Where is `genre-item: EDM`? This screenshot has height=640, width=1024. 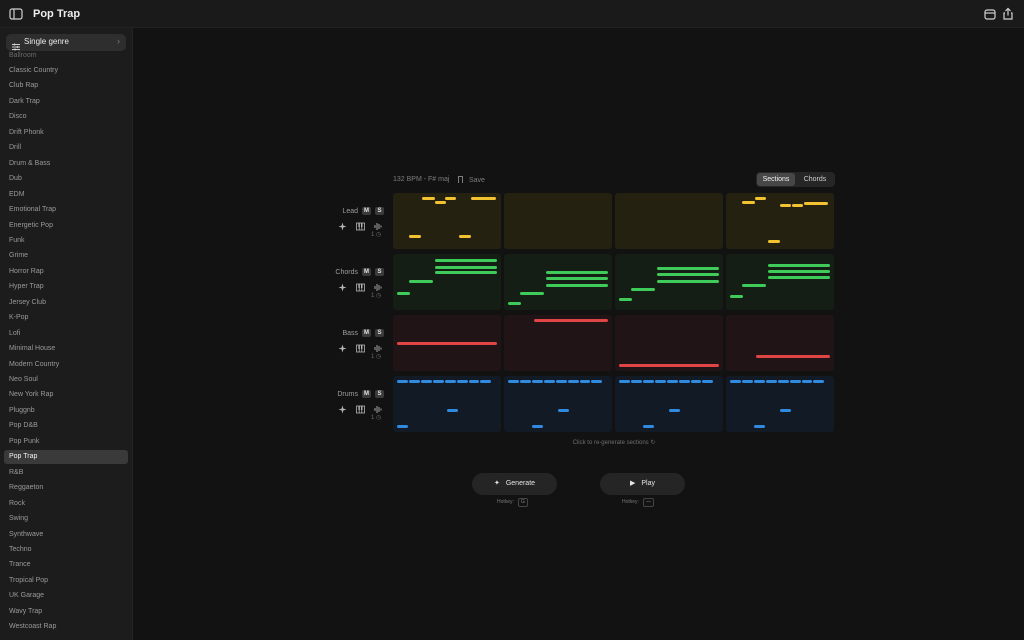 genre-item: EDM is located at coordinates (66, 195).